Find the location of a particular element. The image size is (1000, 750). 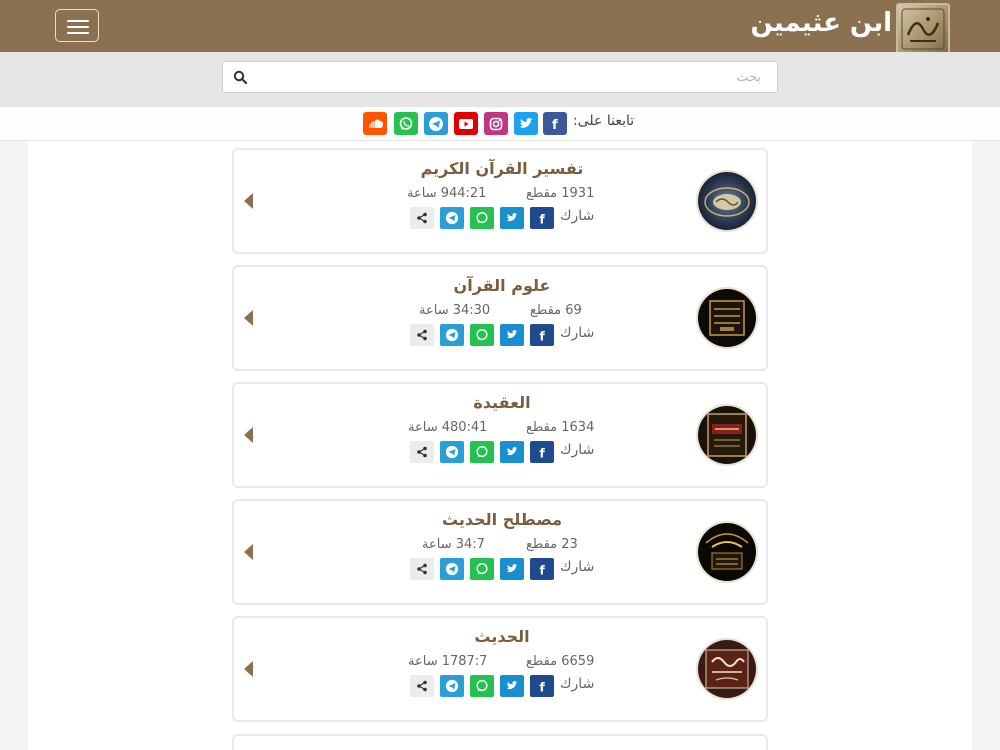

category-title: العقيدة is located at coordinates (502, 402).